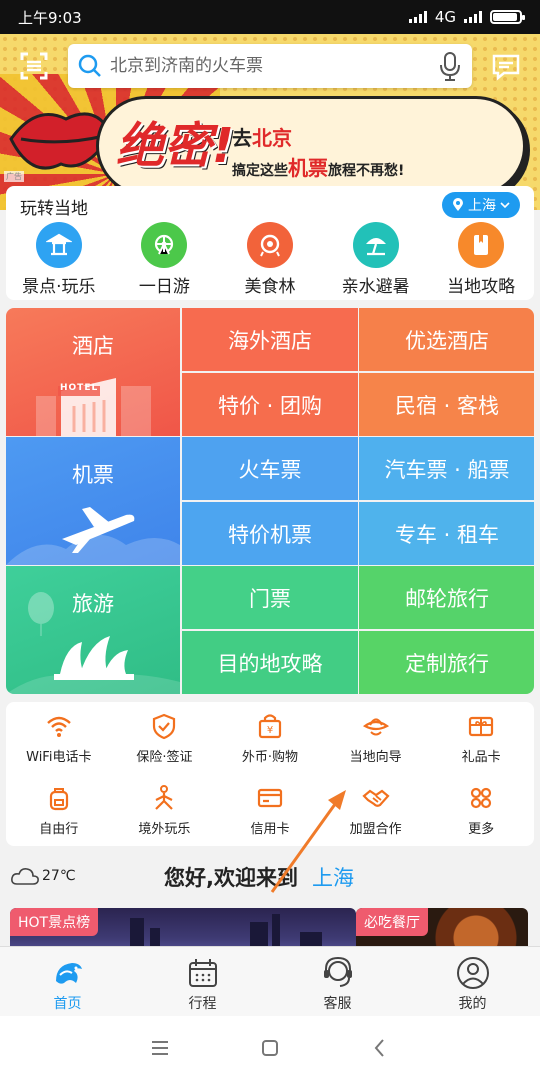 This screenshot has height=1080, width=540. Describe the element at coordinates (93, 407) in the screenshot. I see `hotel-building-icon` at that location.